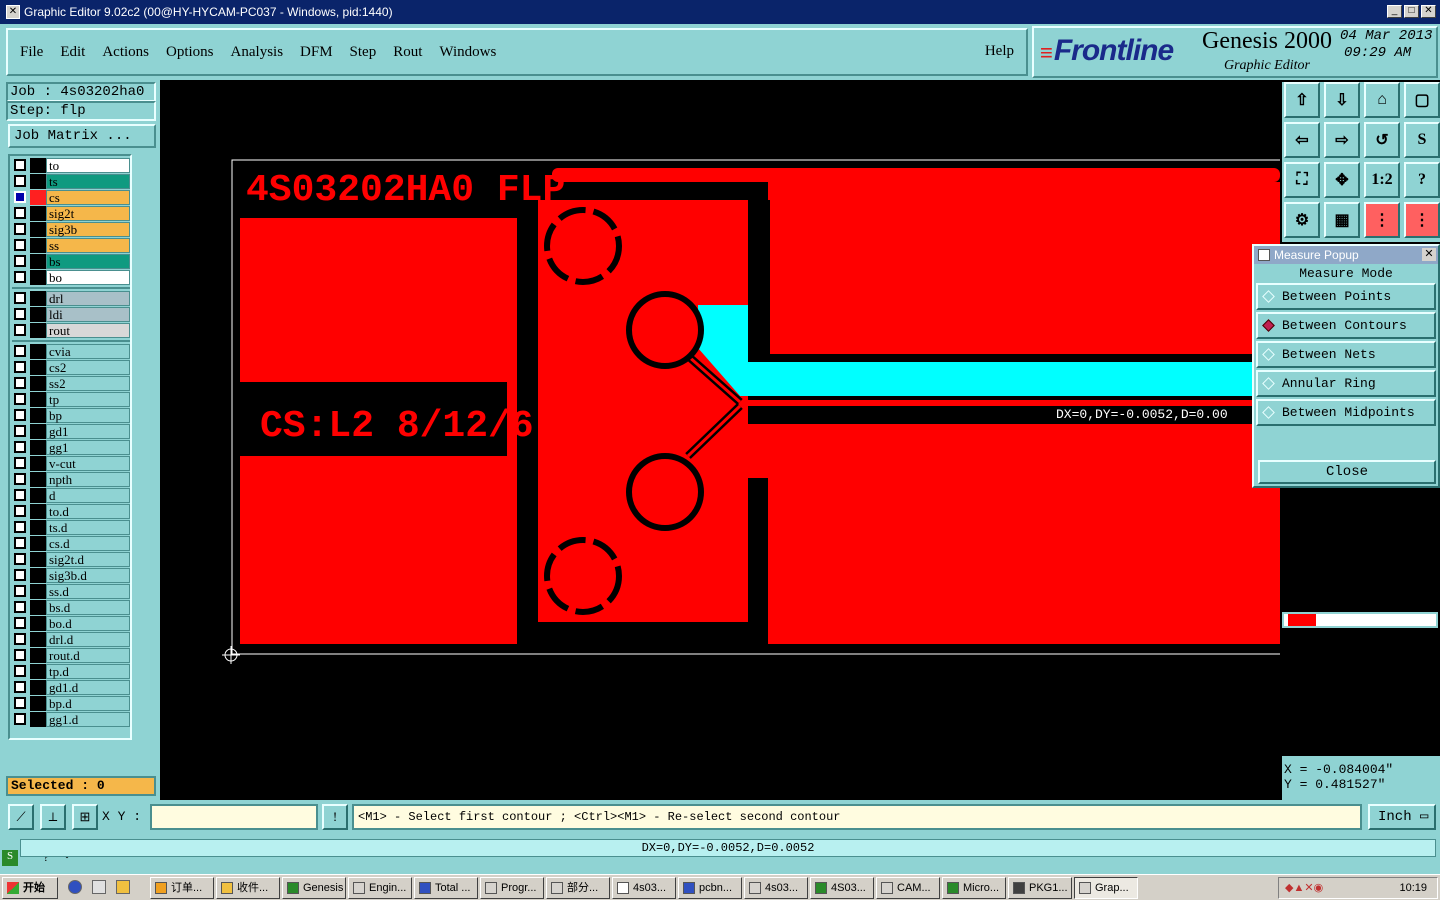 The width and height of the screenshot is (1440, 900). I want to click on tray-app-icons: ◆▲✕◉, so click(1304, 887).